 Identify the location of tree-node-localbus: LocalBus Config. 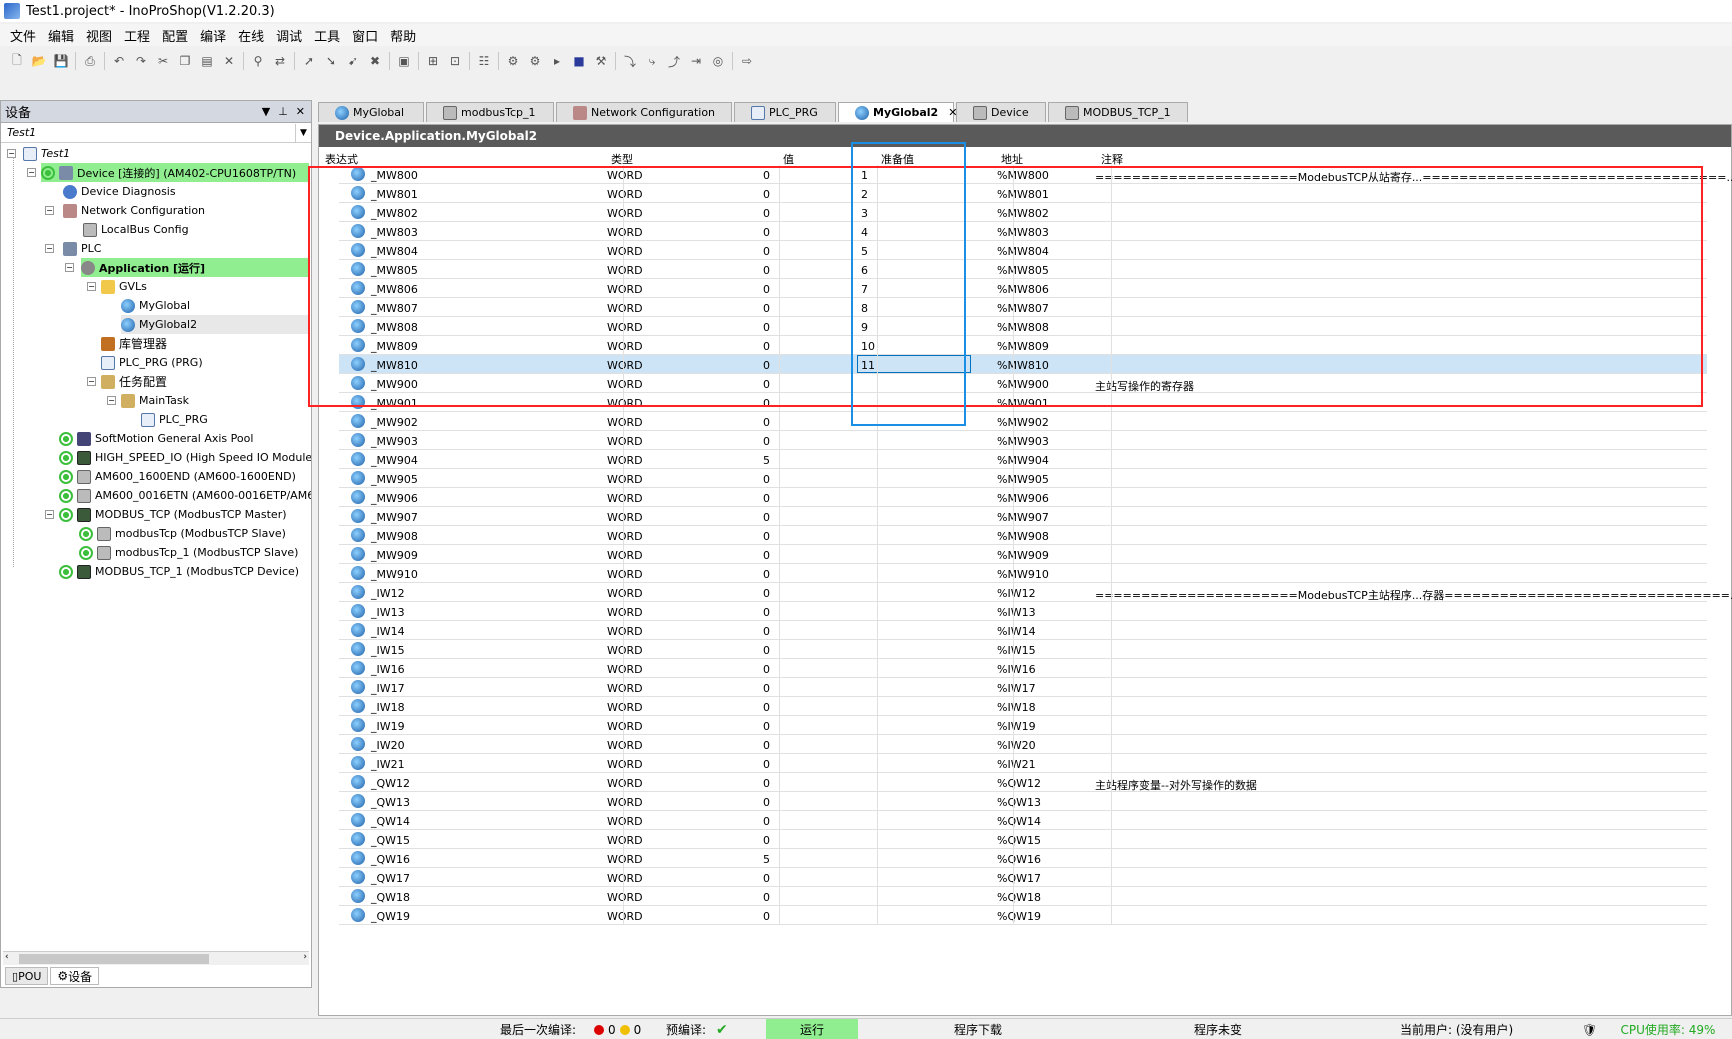
(136, 229).